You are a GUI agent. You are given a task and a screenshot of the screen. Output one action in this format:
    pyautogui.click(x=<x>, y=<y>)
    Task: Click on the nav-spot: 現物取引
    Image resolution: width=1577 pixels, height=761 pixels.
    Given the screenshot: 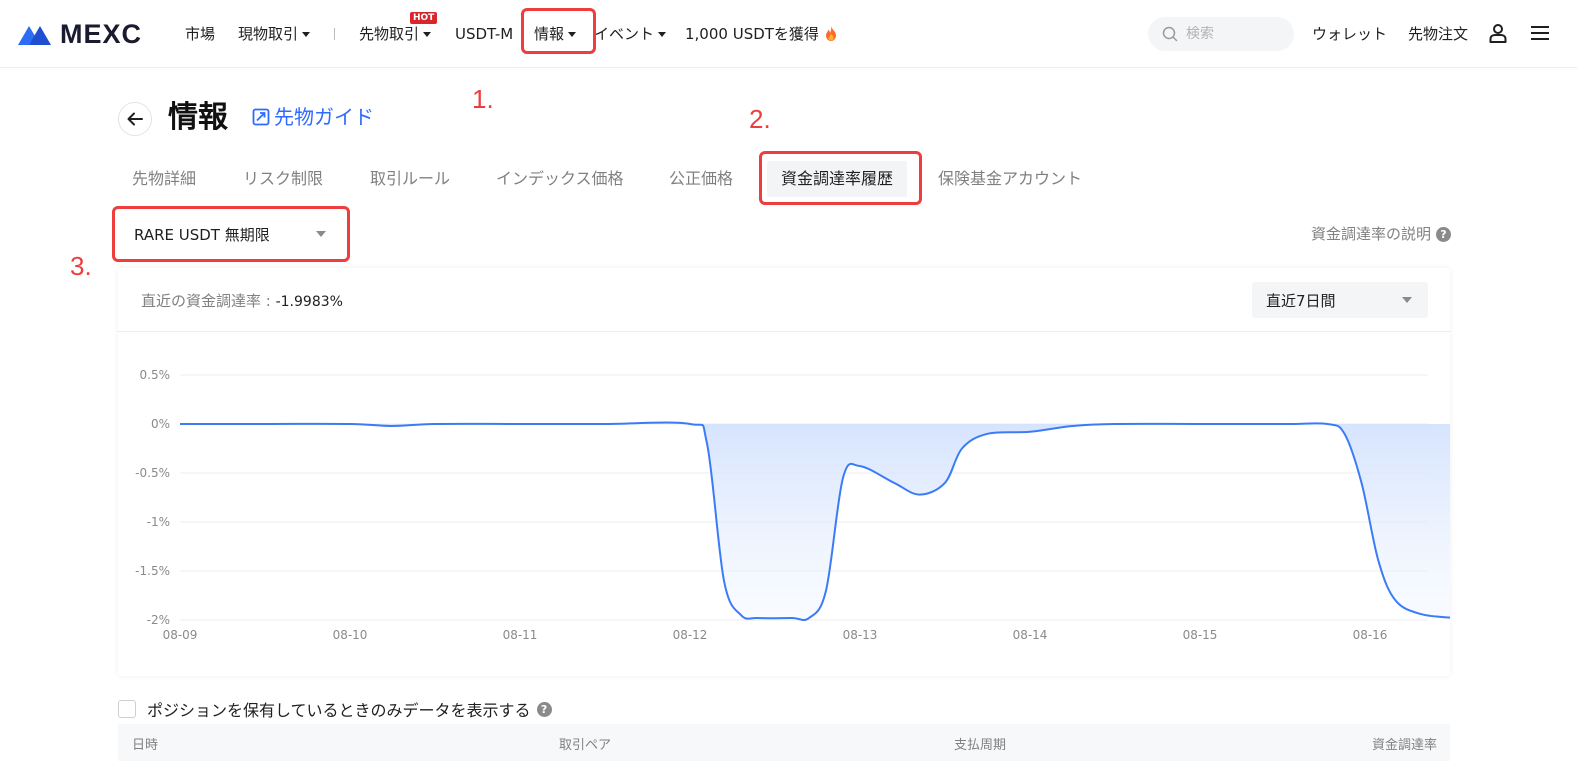 What is the action you would take?
    pyautogui.click(x=274, y=34)
    